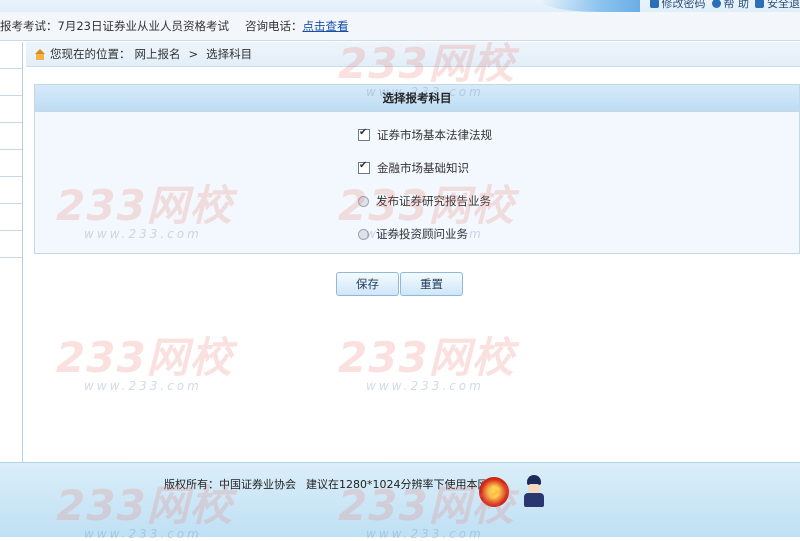  What do you see at coordinates (422, 234) in the screenshot?
I see `subject-label: 证券投资顾问业务` at bounding box center [422, 234].